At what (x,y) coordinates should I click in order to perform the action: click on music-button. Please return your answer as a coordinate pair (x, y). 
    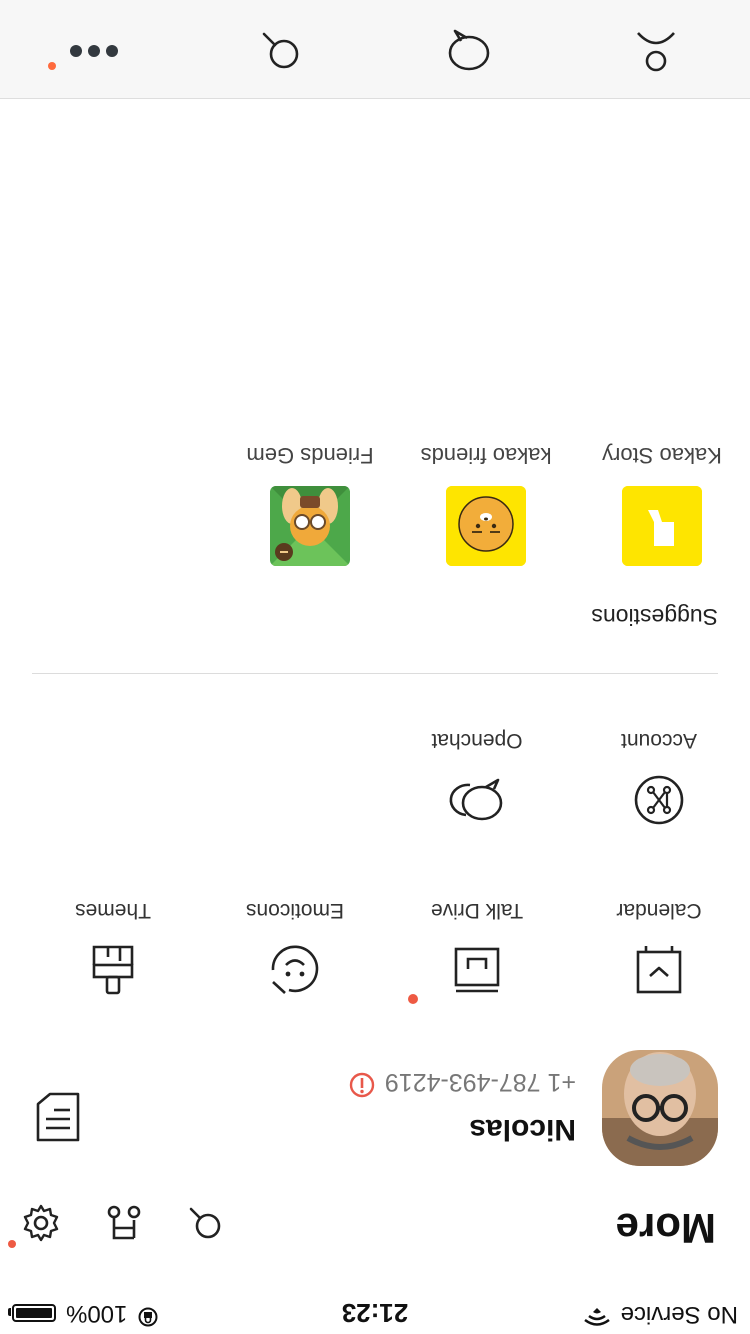
    Looking at the image, I should click on (123, 1221).